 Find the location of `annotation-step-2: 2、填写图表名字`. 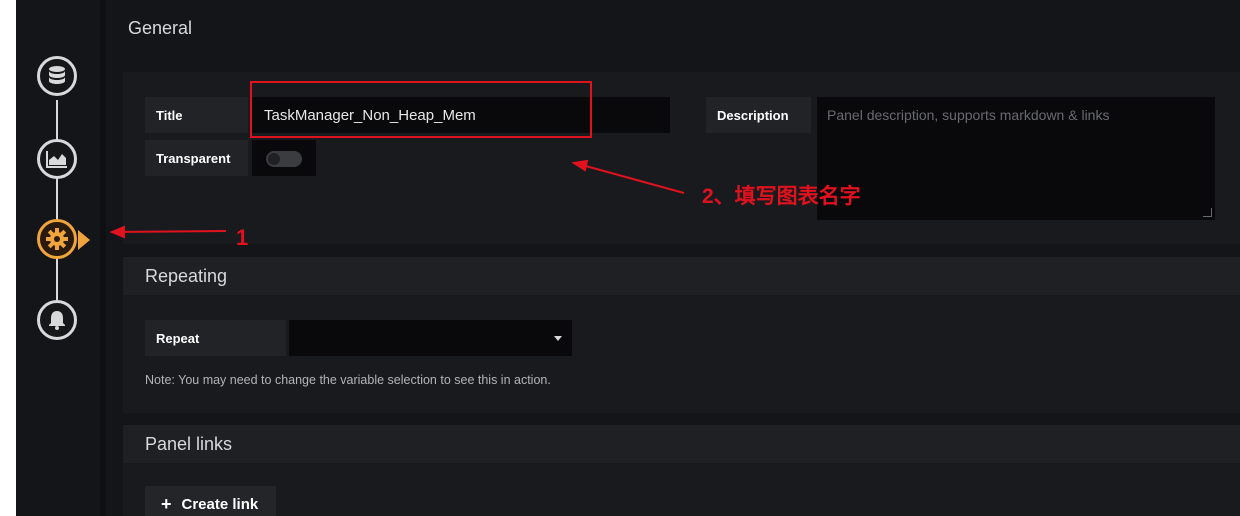

annotation-step-2: 2、填写图表名字 is located at coordinates (781, 196).